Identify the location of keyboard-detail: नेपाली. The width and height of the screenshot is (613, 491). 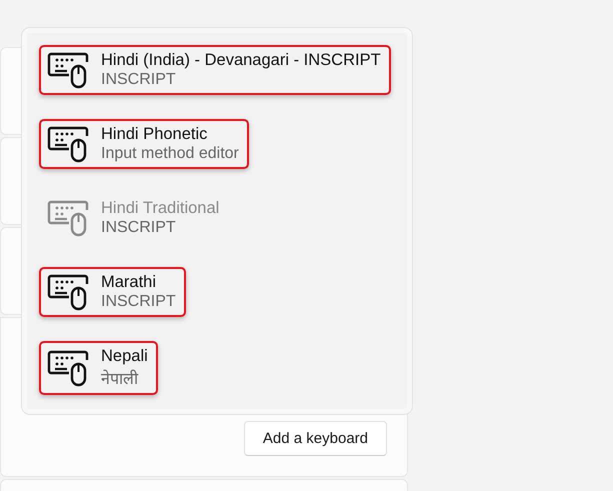
(120, 378).